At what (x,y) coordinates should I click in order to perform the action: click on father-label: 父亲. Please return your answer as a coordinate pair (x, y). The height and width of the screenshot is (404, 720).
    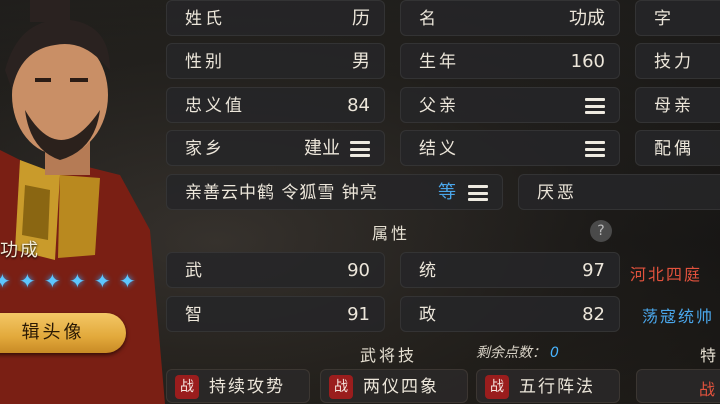
    Looking at the image, I should click on (439, 106).